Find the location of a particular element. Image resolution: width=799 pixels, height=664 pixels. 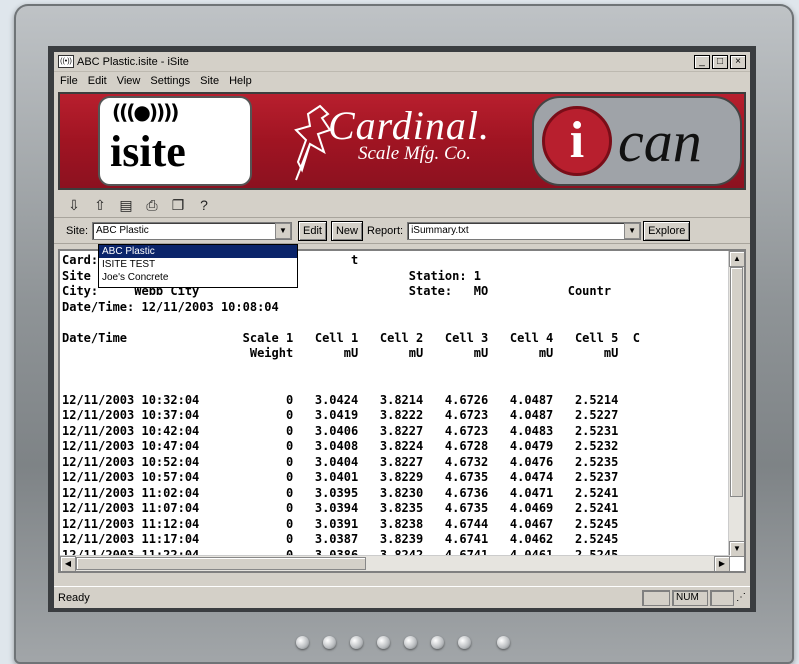

title-bar: ((•)) ABC Plastic.isite - iSite _ □ × is located at coordinates (402, 62).